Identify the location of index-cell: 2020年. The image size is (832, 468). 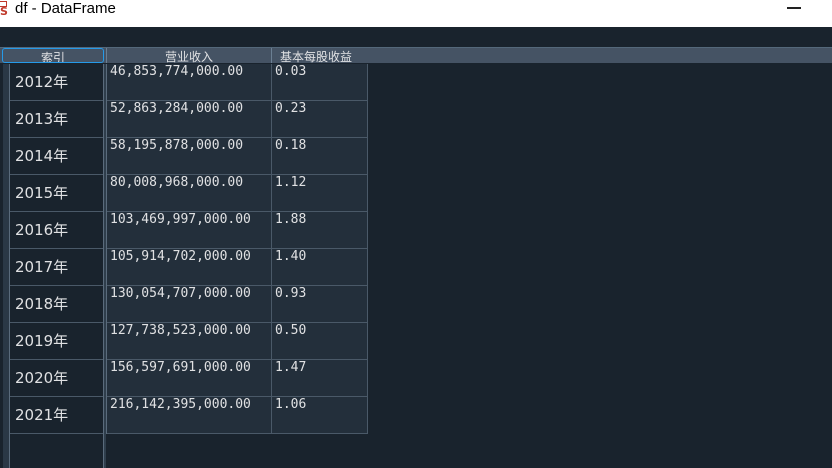
(56, 378).